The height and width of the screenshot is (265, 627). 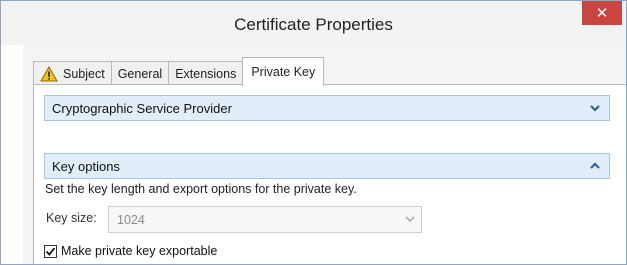 I want to click on window-title: Certificate Properties, so click(x=313, y=24).